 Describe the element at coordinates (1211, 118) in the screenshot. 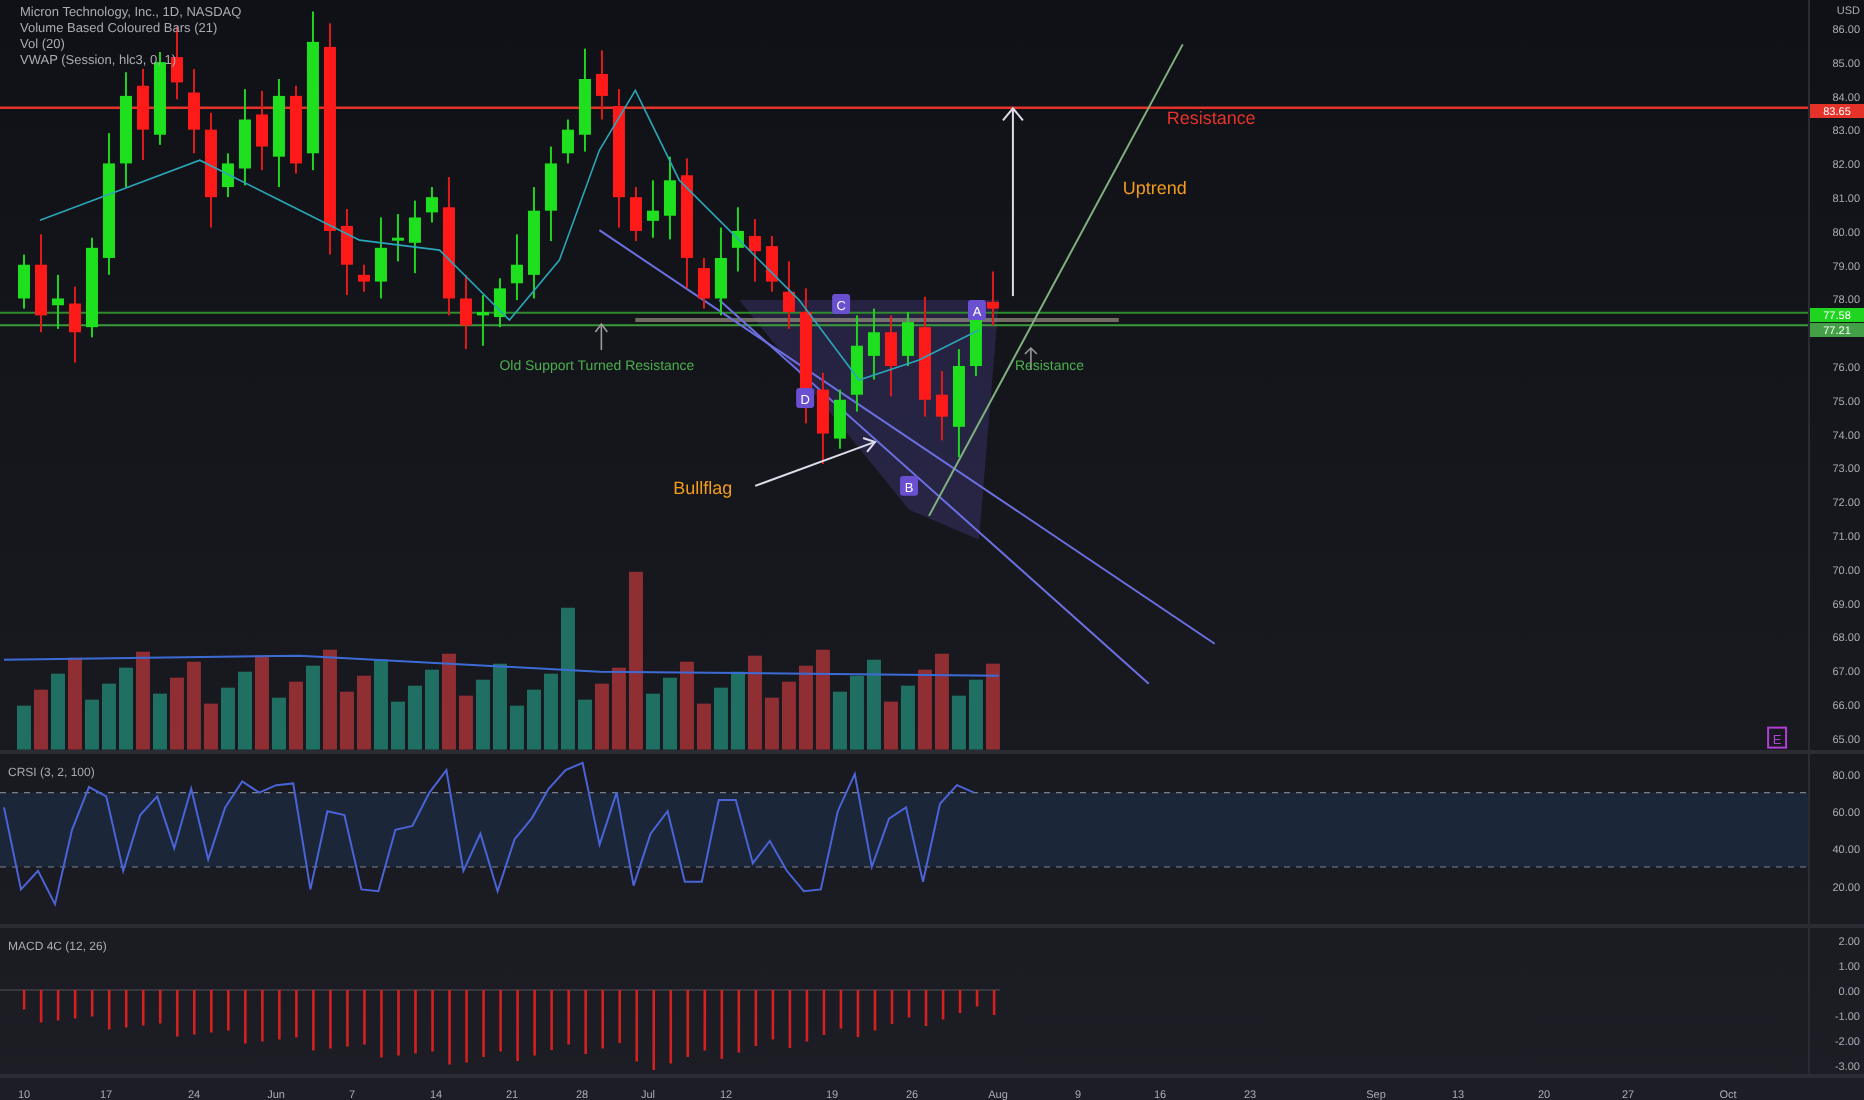

I see `annotation-label: Resistance` at that location.